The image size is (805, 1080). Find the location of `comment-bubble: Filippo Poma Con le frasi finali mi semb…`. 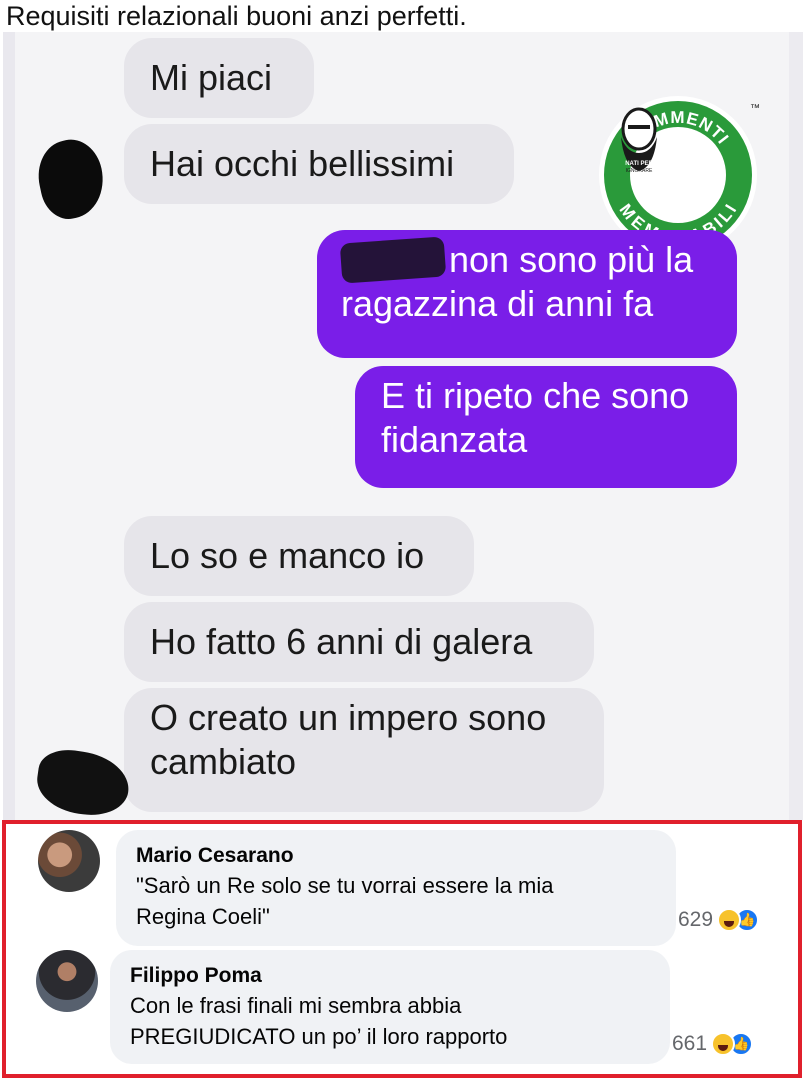

comment-bubble: Filippo Poma Con le frasi finali mi semb… is located at coordinates (390, 1007).